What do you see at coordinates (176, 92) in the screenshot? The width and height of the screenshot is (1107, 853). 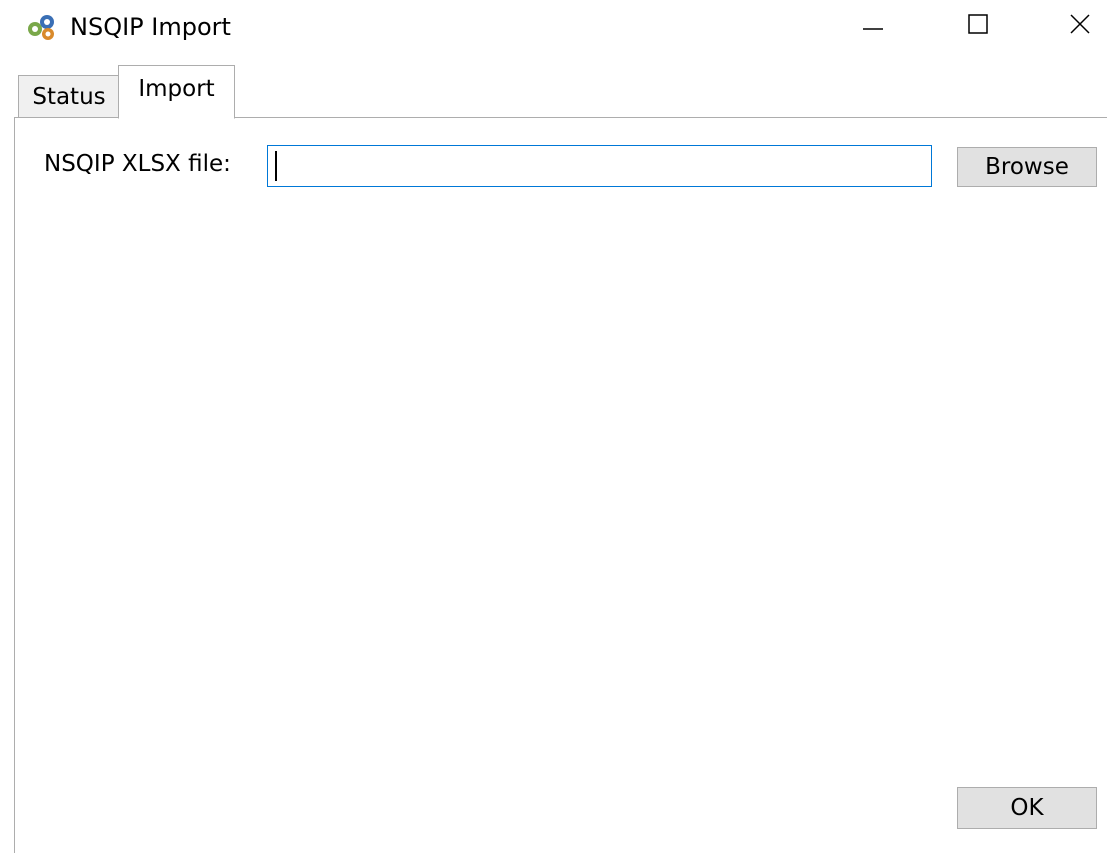 I see `tab-import: Import` at bounding box center [176, 92].